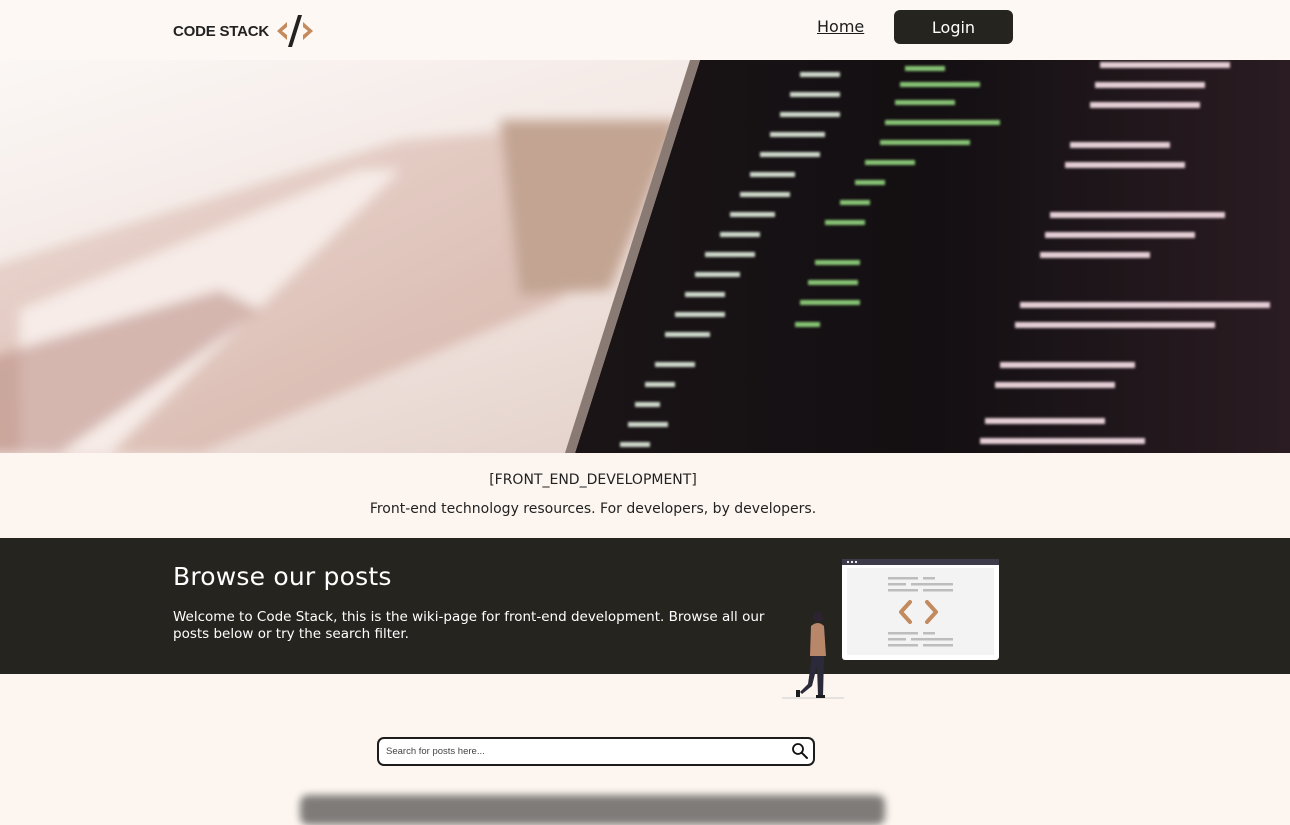 Image resolution: width=1290 pixels, height=825 pixels. I want to click on section-heading: [FRONT_END_DEVELOPMENT], so click(593, 480).